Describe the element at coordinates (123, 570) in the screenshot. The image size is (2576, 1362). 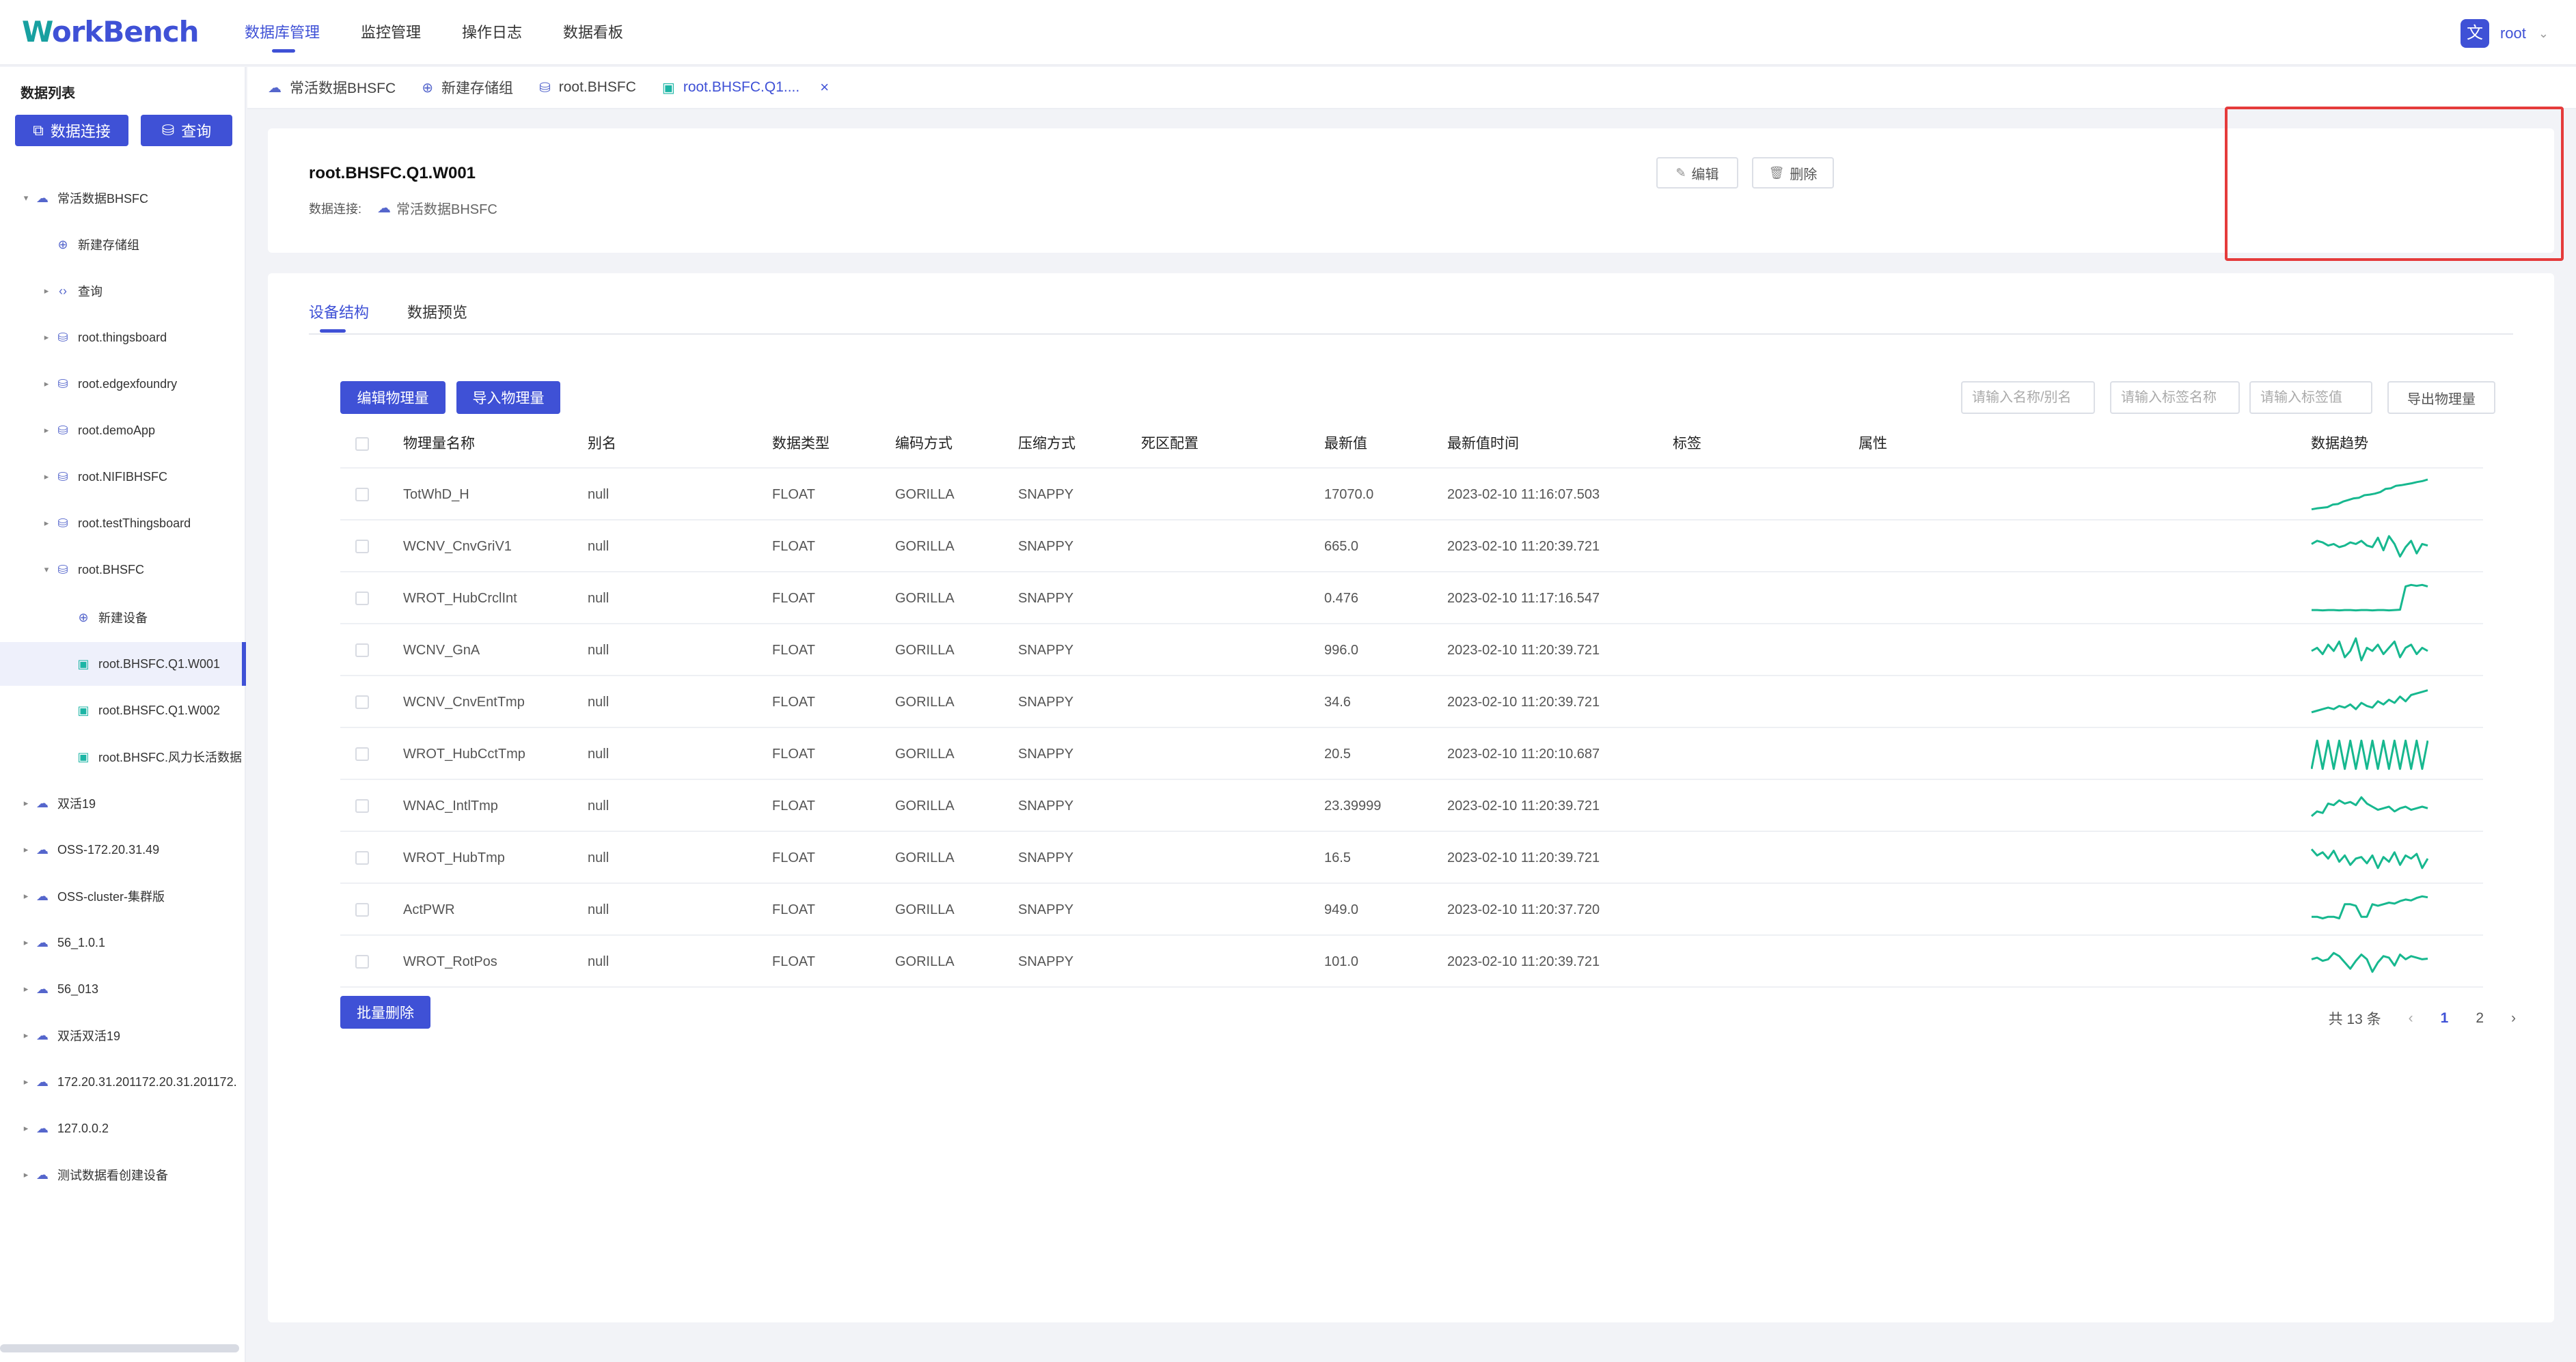
I see `tree-node: ▾ ⛁ root.BHSFC` at that location.